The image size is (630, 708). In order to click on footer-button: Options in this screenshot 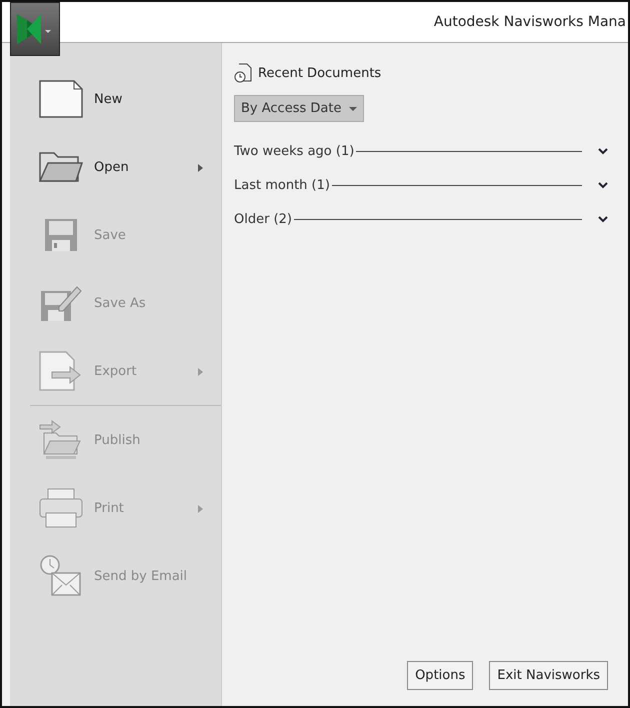, I will do `click(440, 675)`.